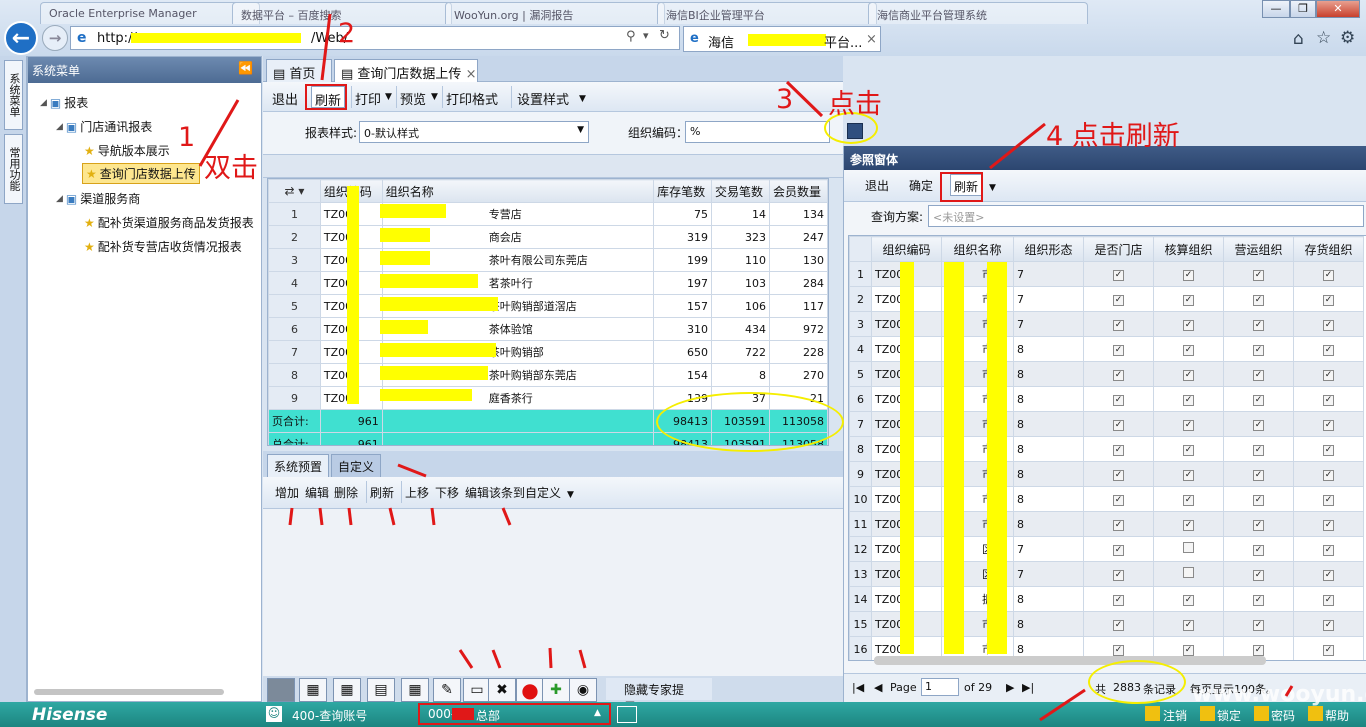  I want to click on table-row: 5TZ00市8✓✓✓✓, so click(1106, 374).